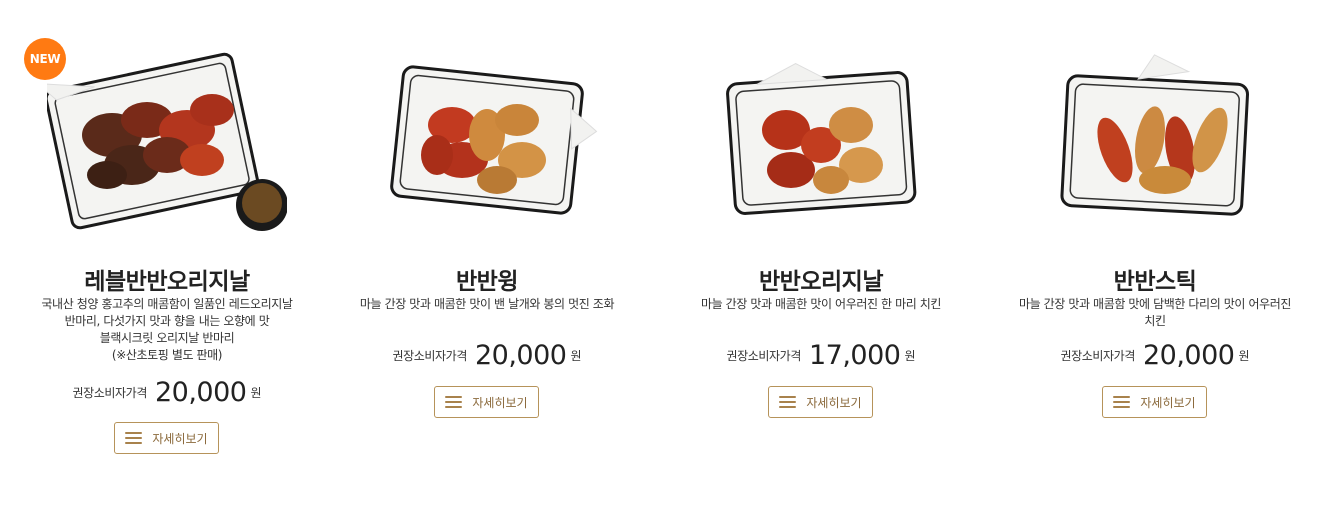 Image resolution: width=1336 pixels, height=517 pixels. What do you see at coordinates (167, 282) in the screenshot?
I see `product-name: 레블반반오리지날` at bounding box center [167, 282].